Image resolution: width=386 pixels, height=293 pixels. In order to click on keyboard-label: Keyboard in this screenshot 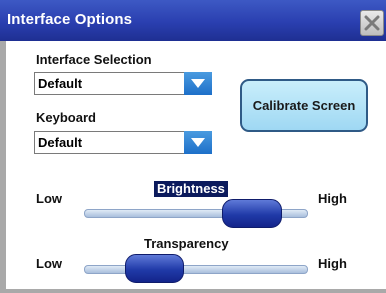, I will do `click(66, 117)`.